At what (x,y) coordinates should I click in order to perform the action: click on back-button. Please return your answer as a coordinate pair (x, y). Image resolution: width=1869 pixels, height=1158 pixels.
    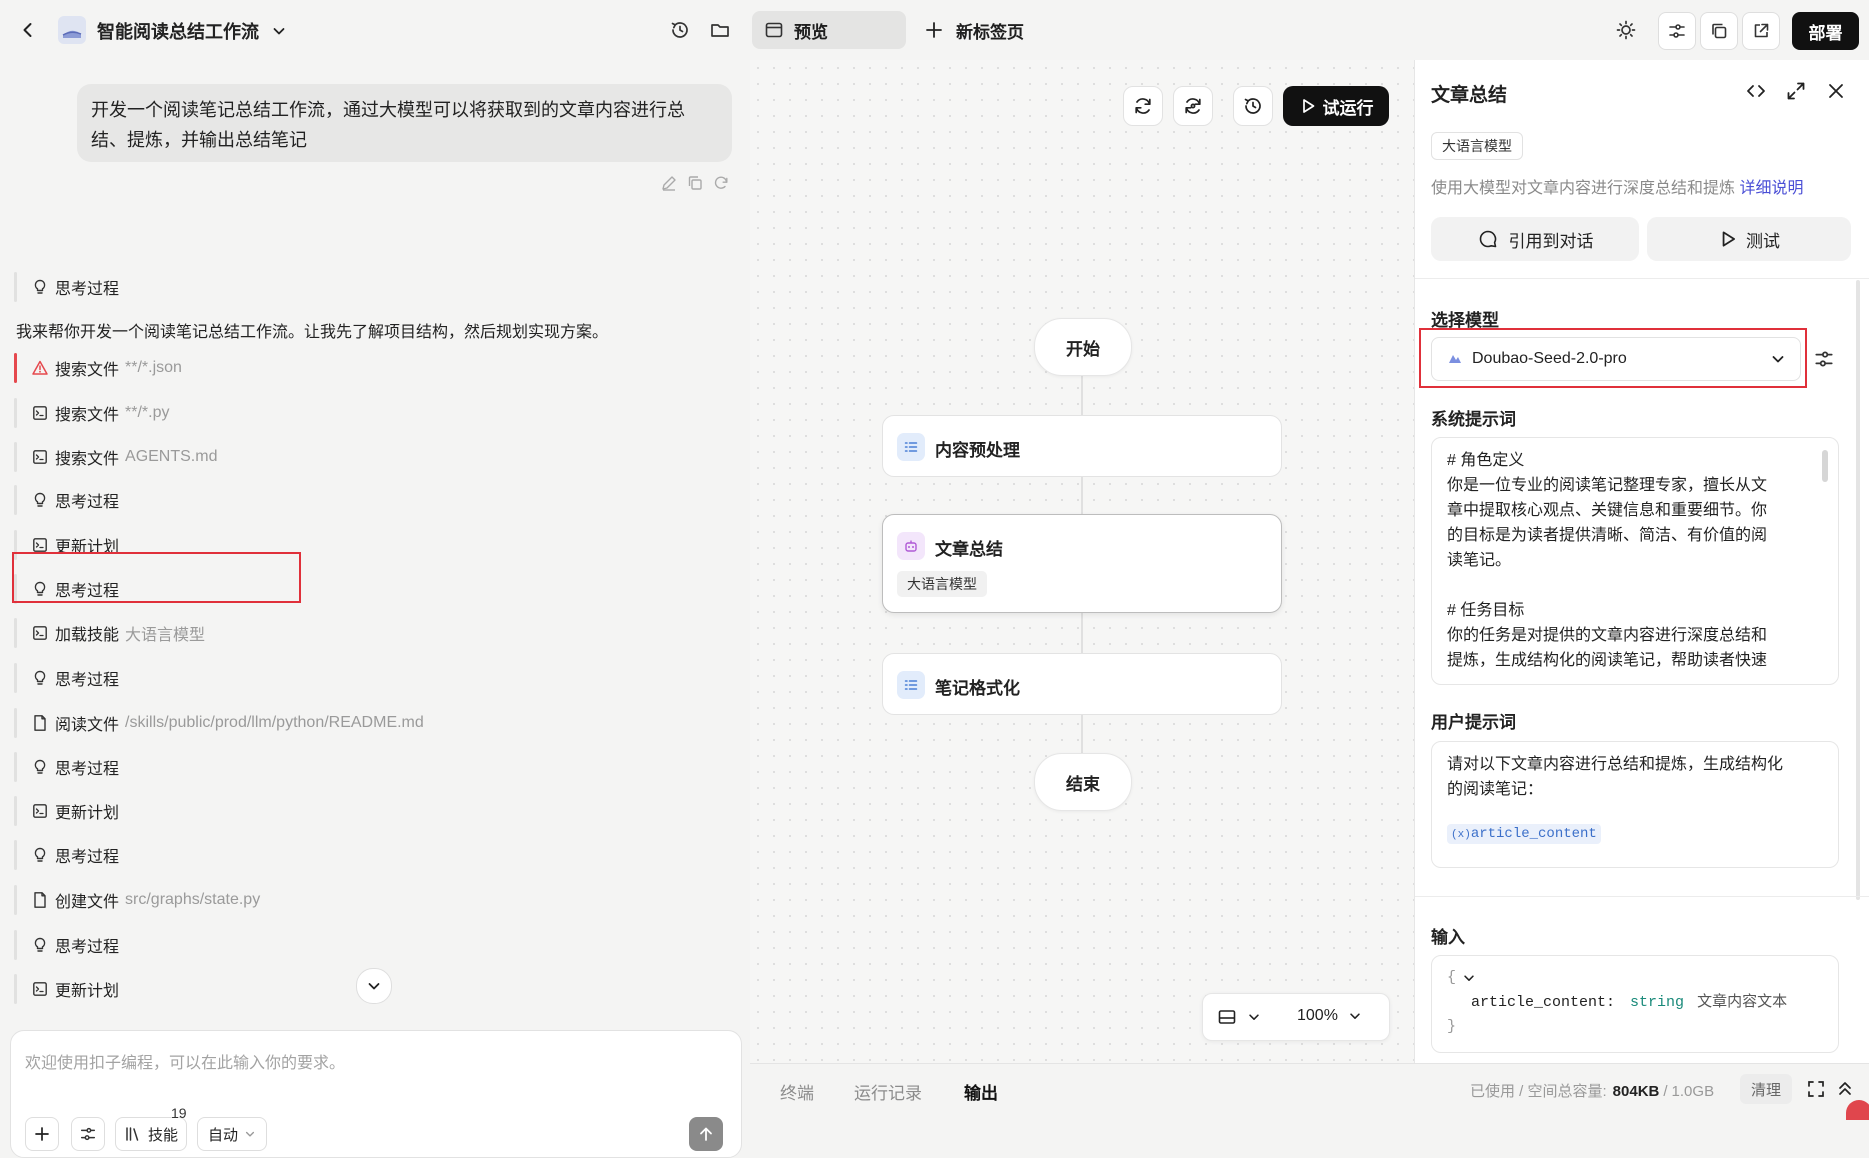
    Looking at the image, I should click on (28, 30).